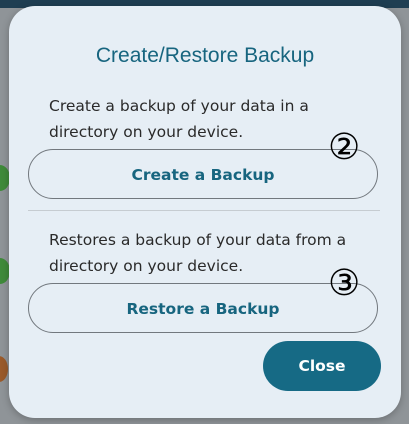  Describe the element at coordinates (4, 369) in the screenshot. I see `background-orange-chip` at that location.